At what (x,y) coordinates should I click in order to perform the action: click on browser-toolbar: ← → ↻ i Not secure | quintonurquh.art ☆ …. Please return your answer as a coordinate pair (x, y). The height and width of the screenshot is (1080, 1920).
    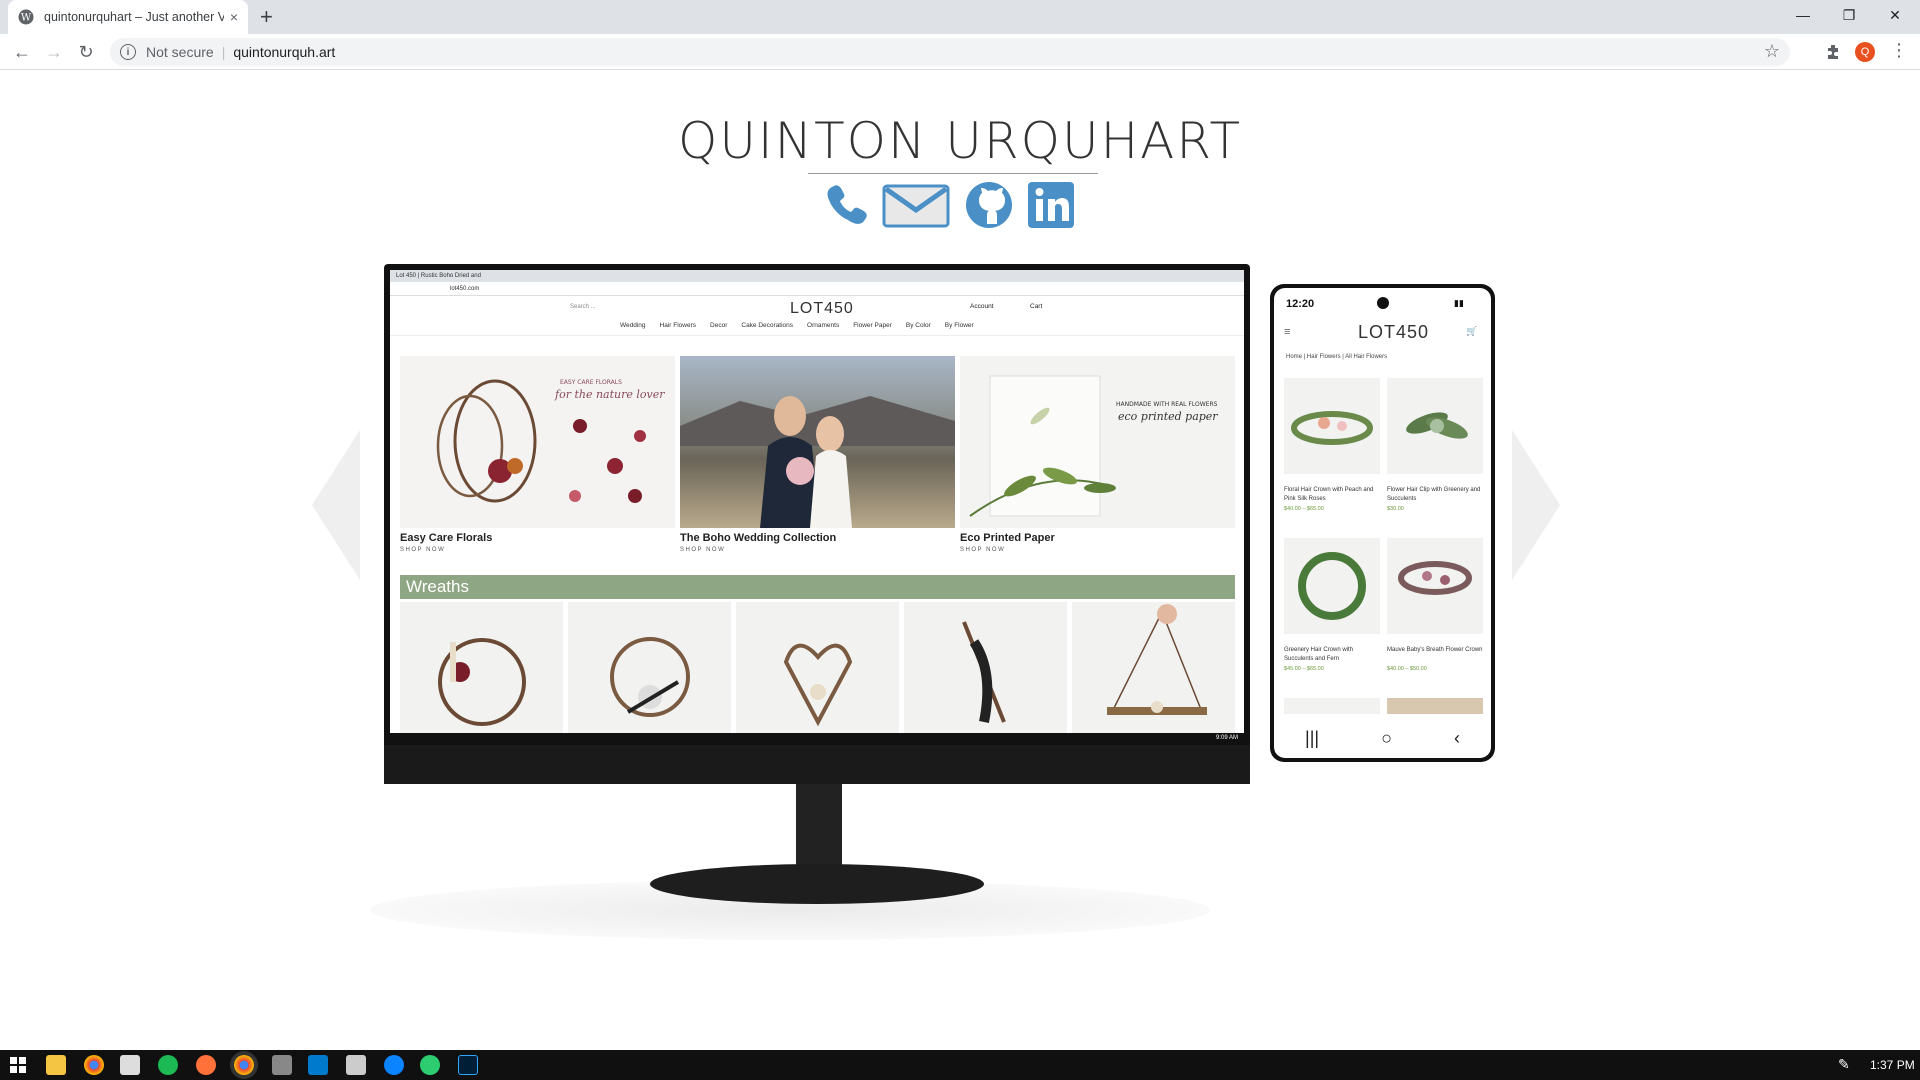
    Looking at the image, I should click on (960, 52).